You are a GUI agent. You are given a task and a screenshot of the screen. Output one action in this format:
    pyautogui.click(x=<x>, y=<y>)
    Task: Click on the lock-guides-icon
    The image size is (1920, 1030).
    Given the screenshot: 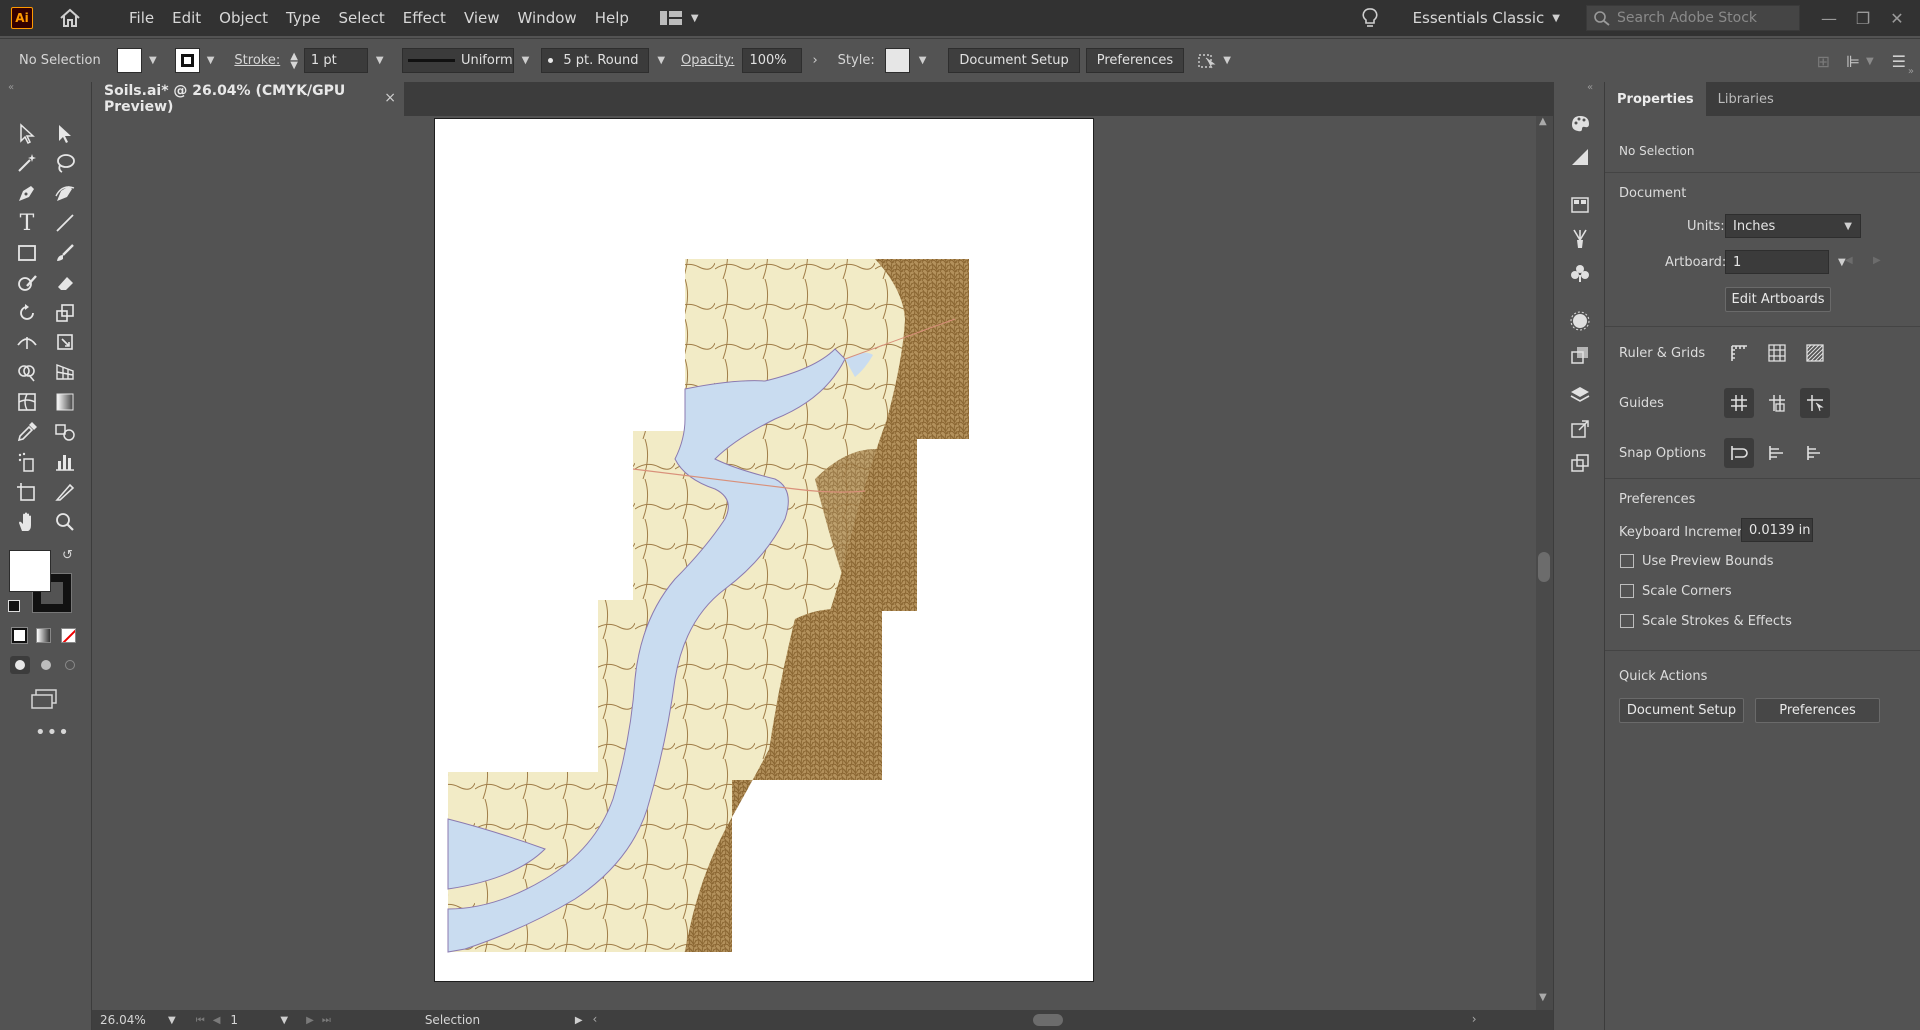 What is the action you would take?
    pyautogui.click(x=1815, y=403)
    